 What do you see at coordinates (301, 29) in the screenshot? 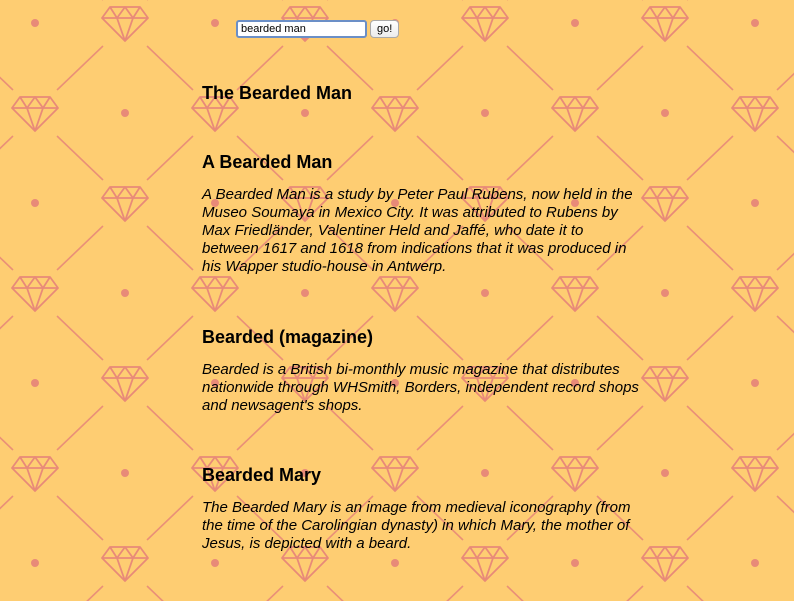
I see `search-input` at bounding box center [301, 29].